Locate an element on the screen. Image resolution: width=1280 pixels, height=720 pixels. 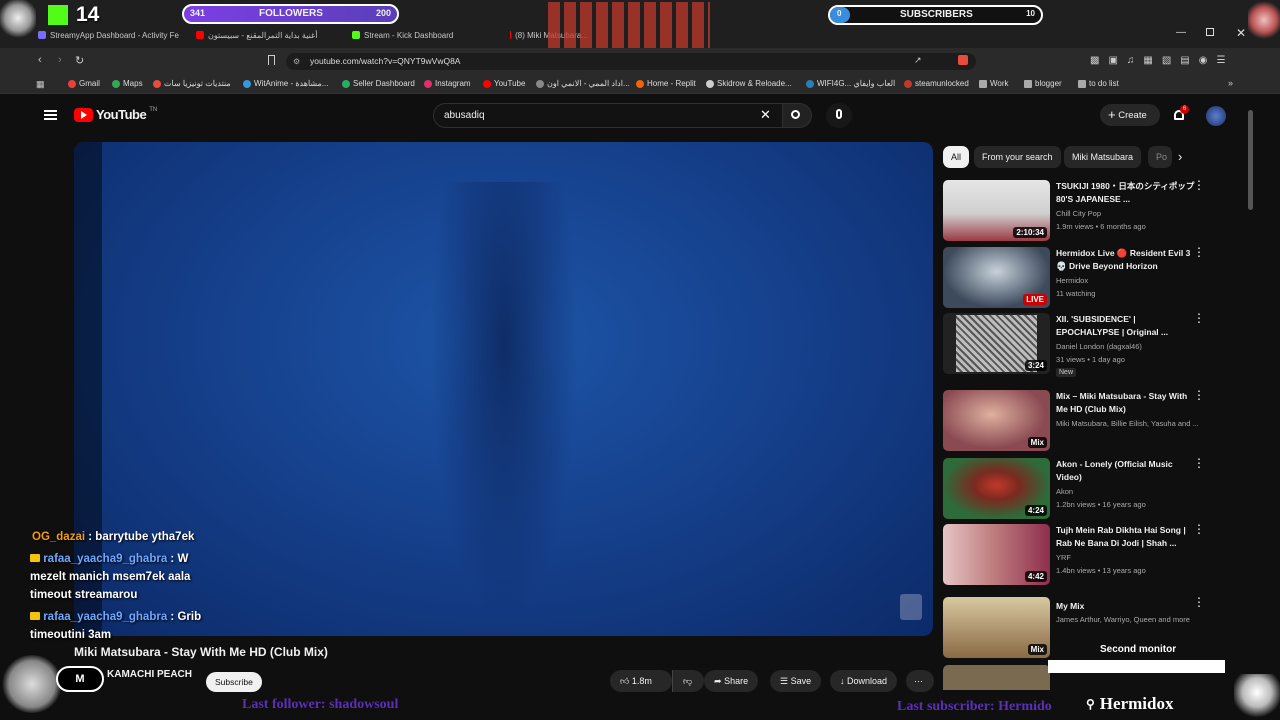
chip-all: All is located at coordinates (956, 157).